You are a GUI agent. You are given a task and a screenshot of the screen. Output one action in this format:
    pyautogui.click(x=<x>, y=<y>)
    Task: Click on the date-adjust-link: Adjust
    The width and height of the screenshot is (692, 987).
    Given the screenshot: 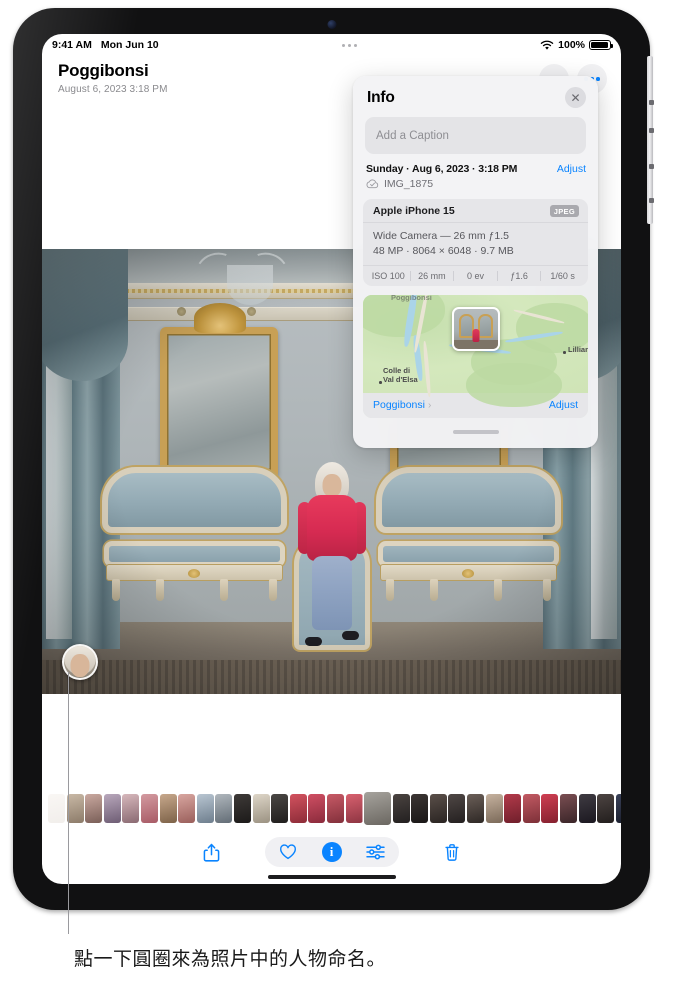 What is the action you would take?
    pyautogui.click(x=571, y=169)
    